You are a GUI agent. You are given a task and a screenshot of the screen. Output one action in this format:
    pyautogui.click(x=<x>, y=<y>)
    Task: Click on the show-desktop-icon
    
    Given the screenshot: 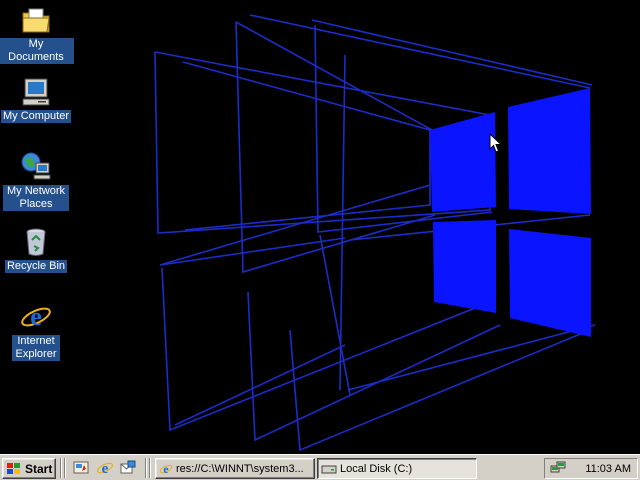 What is the action you would take?
    pyautogui.click(x=81, y=468)
    